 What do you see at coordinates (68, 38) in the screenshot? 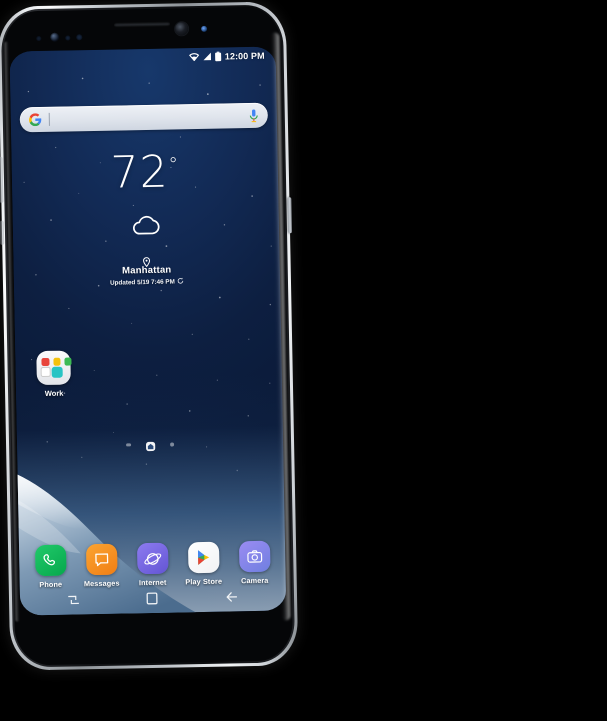
I see `light-sensor` at bounding box center [68, 38].